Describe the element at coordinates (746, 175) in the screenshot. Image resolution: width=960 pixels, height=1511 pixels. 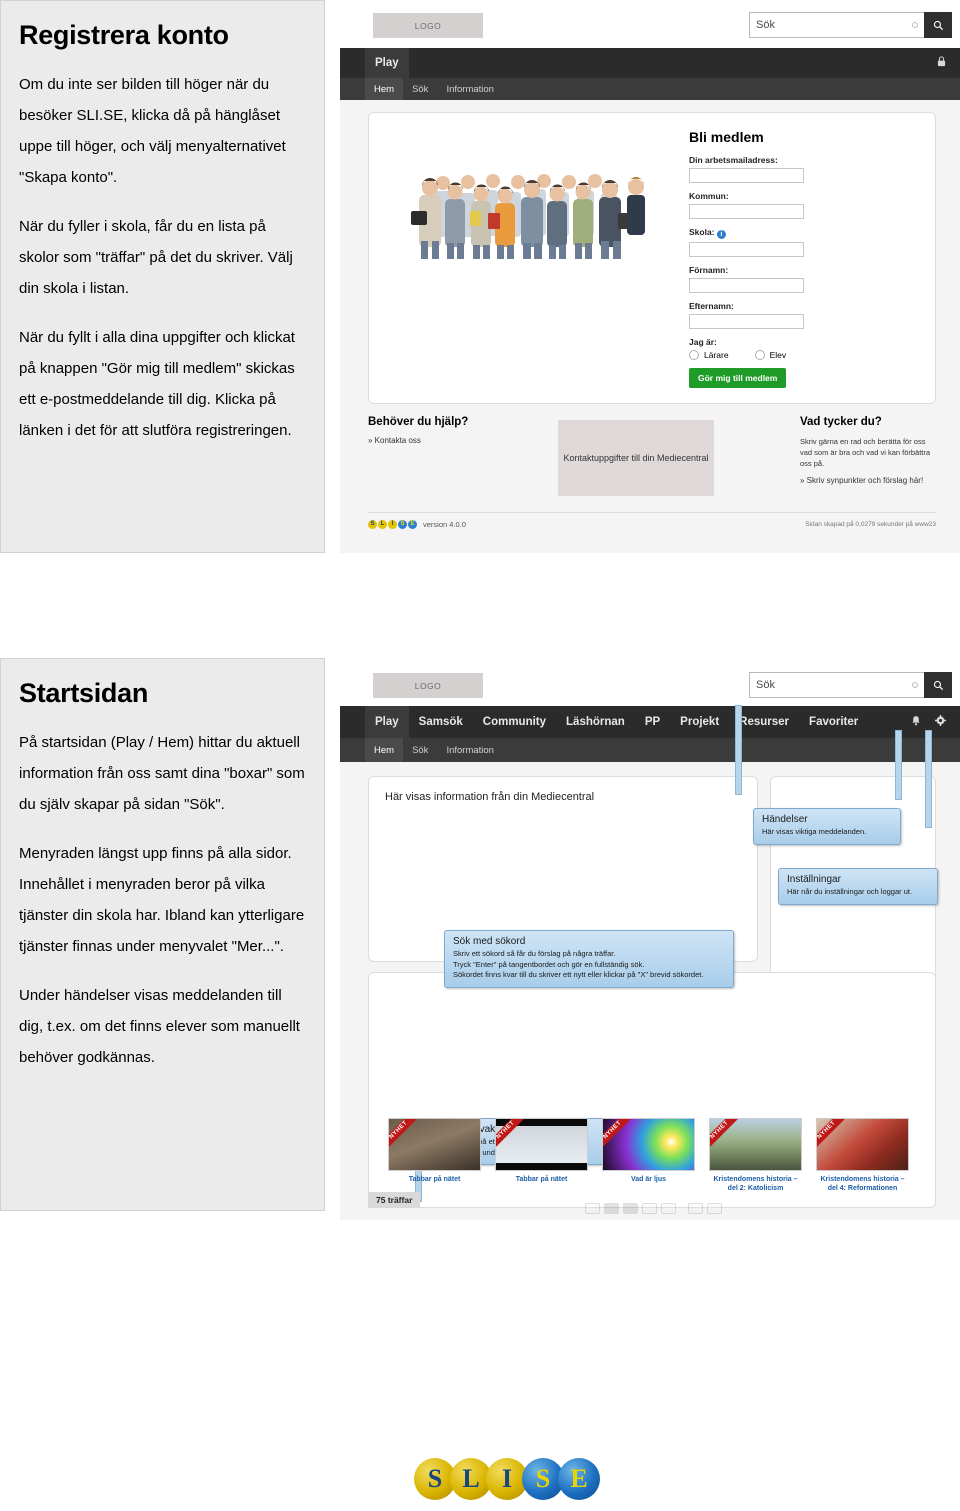
I see `email-field` at that location.